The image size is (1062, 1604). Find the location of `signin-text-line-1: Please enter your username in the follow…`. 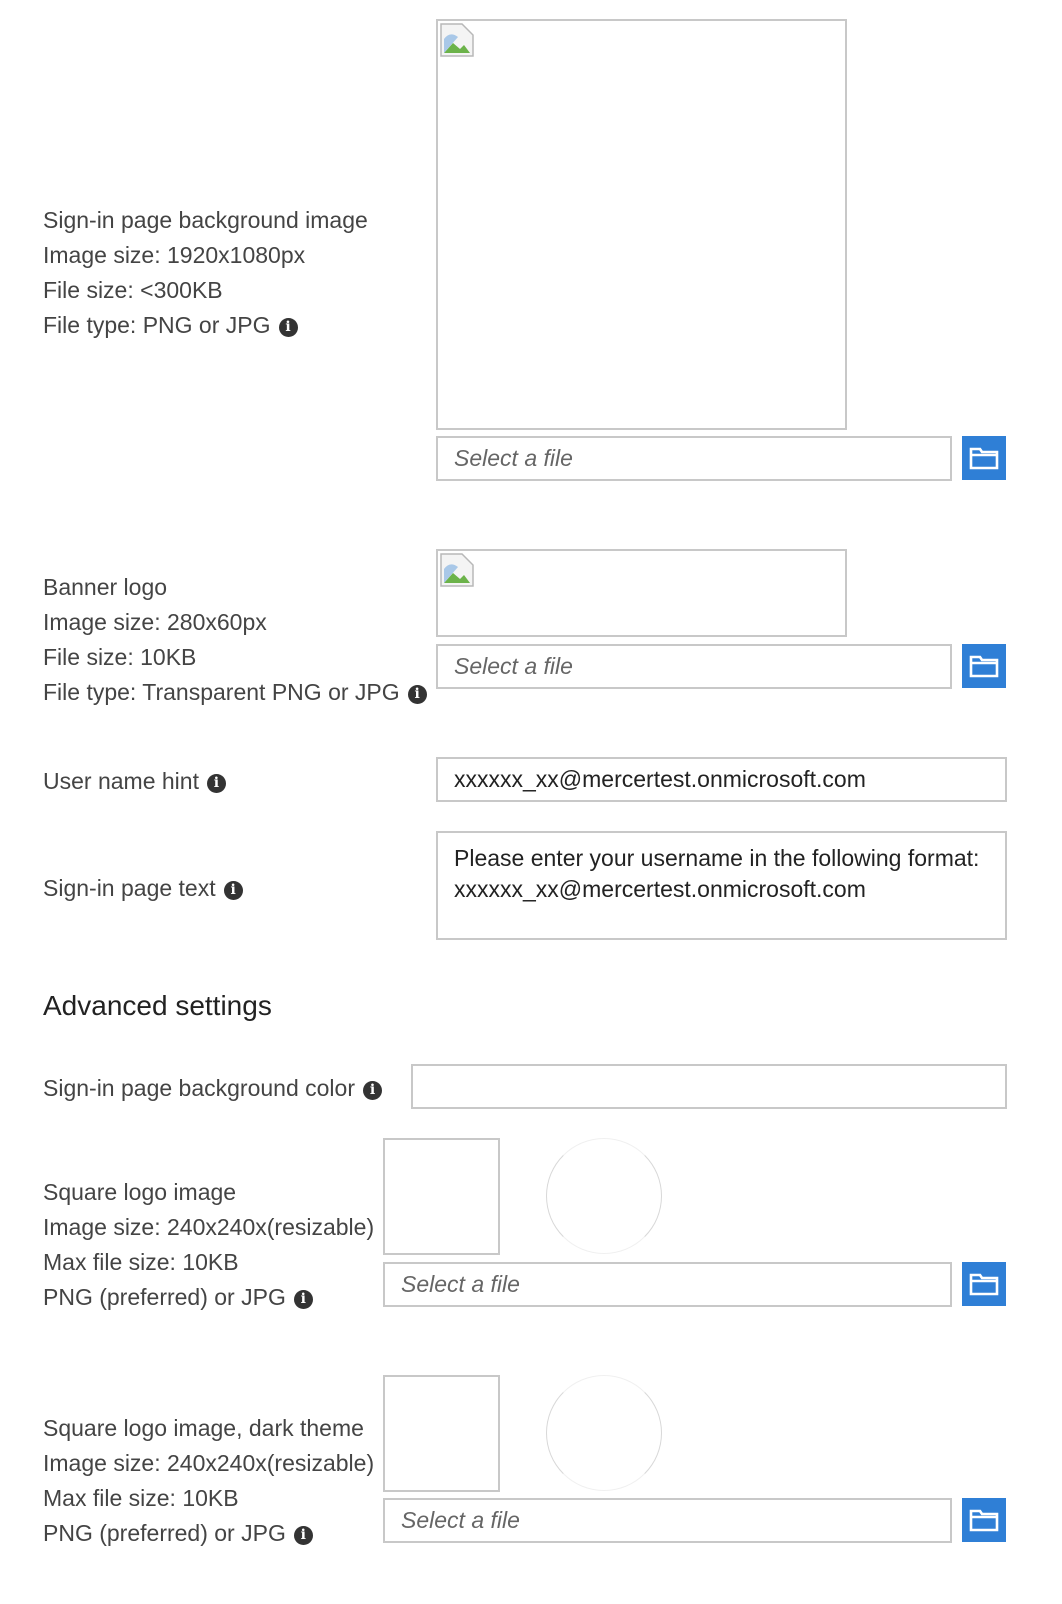

signin-text-line-1: Please enter your username in the follow… is located at coordinates (717, 858).